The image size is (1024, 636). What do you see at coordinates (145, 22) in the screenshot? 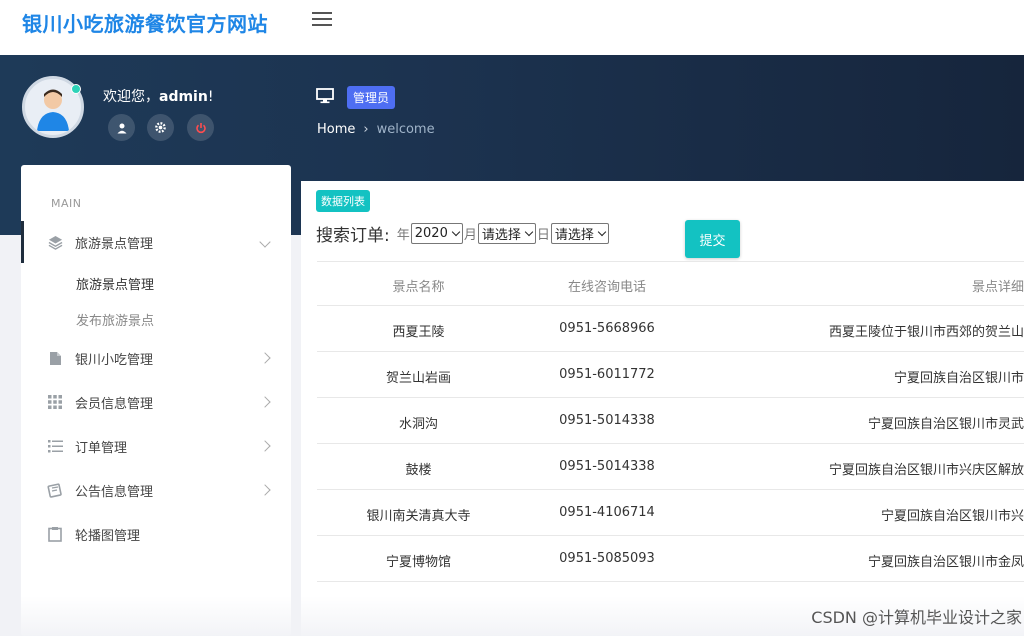
I see `site-title: 银川小吃旅游餐饮官方网站` at bounding box center [145, 22].